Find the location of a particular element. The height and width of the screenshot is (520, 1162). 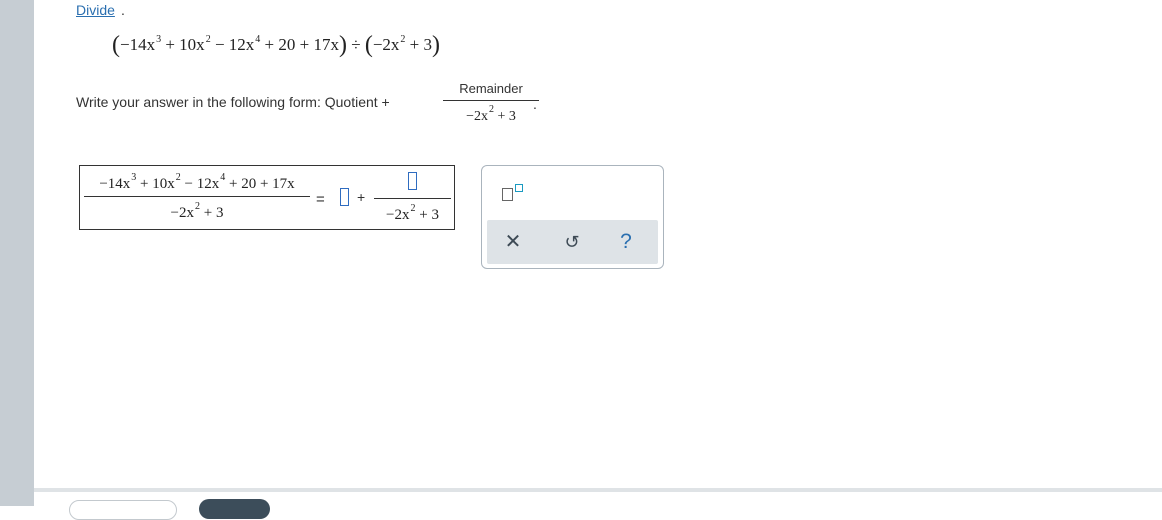

remainder-input is located at coordinates (412, 181).